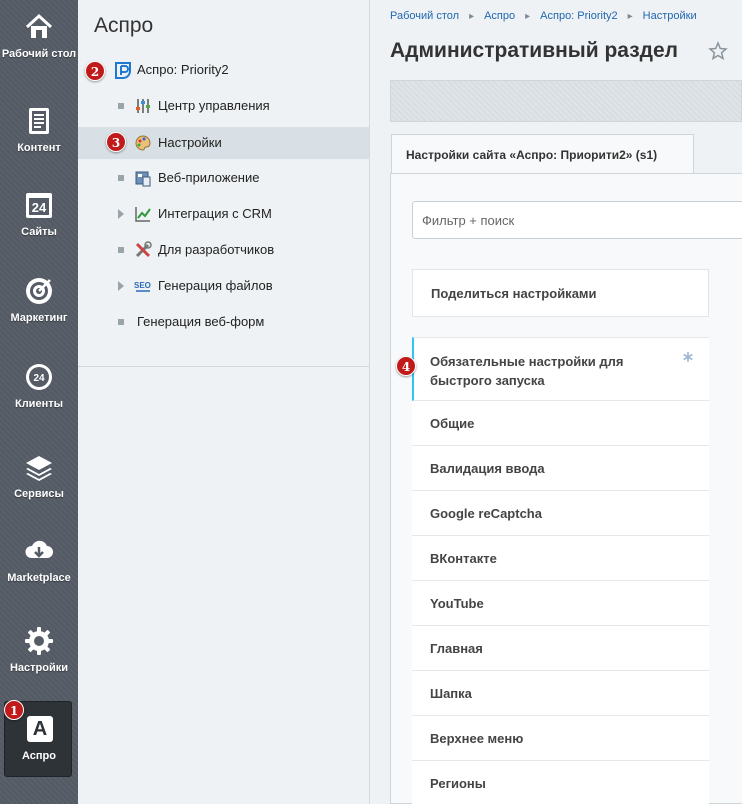 Image resolution: width=742 pixels, height=804 pixels. What do you see at coordinates (39, 232) in the screenshot?
I see `sidebar-item-label: Сайты` at bounding box center [39, 232].